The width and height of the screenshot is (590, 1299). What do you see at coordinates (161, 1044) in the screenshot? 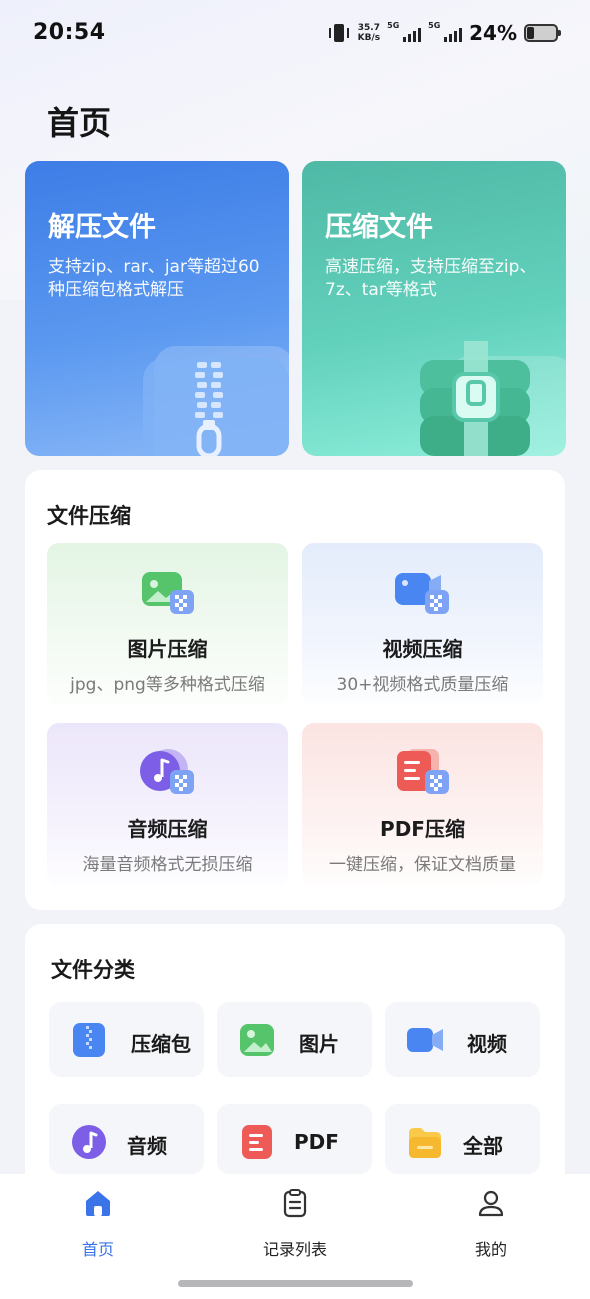
I see `category-zip-label: 压缩包` at bounding box center [161, 1044].